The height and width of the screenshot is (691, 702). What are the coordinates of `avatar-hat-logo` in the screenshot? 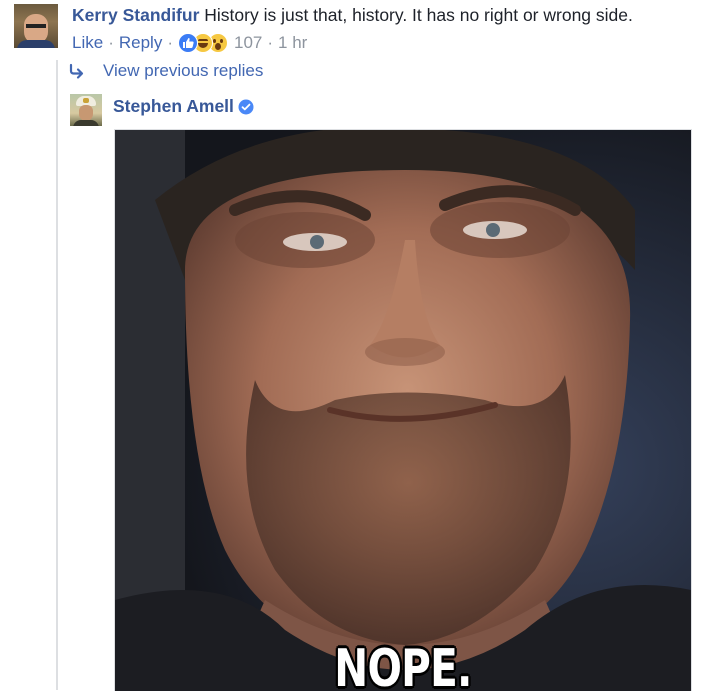 It's located at (86, 100).